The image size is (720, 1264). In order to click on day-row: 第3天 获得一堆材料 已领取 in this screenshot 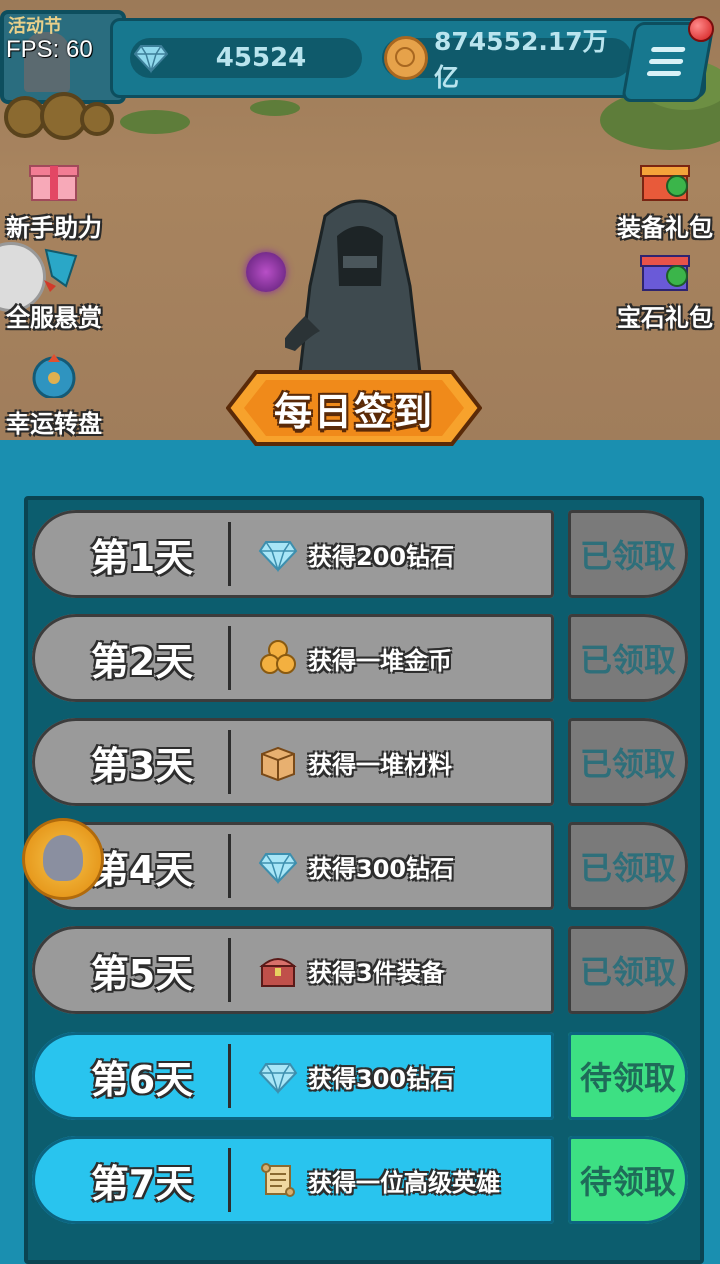, I will do `click(360, 762)`.